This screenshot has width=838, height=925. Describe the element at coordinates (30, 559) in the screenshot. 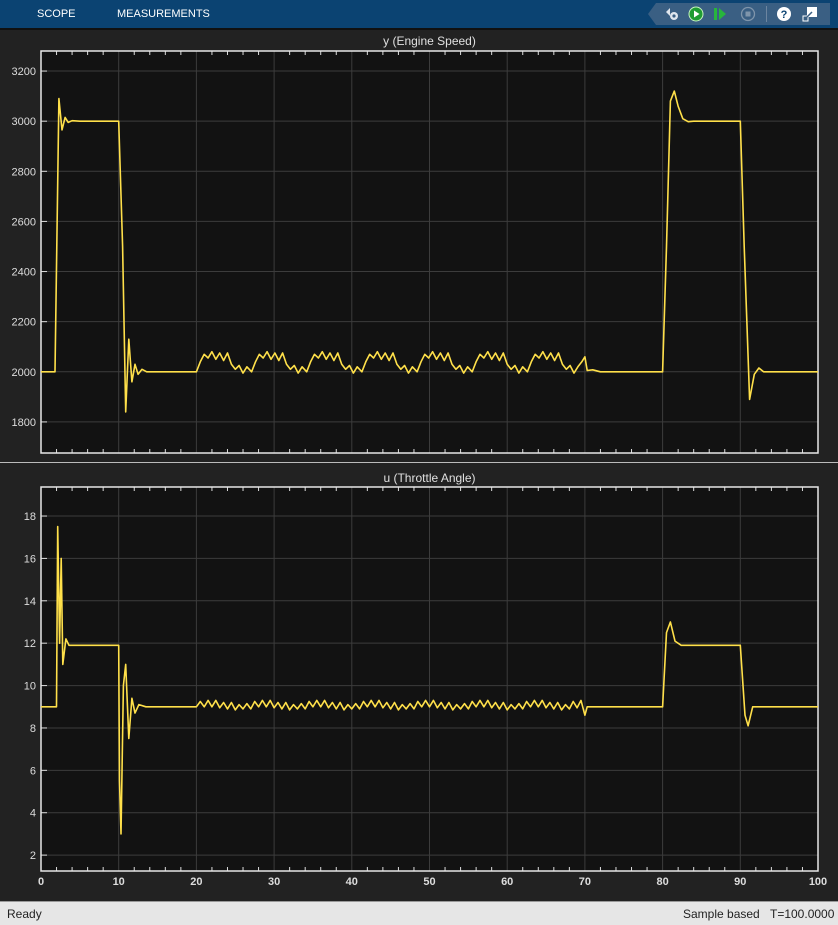

I see `y-tick-label: 16` at that location.